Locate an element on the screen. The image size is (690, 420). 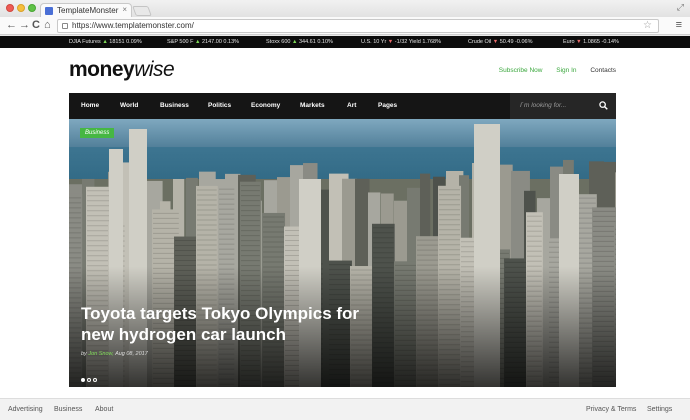
top-links: Subscribe Now Sign In Contacts is located at coordinates (551, 70).